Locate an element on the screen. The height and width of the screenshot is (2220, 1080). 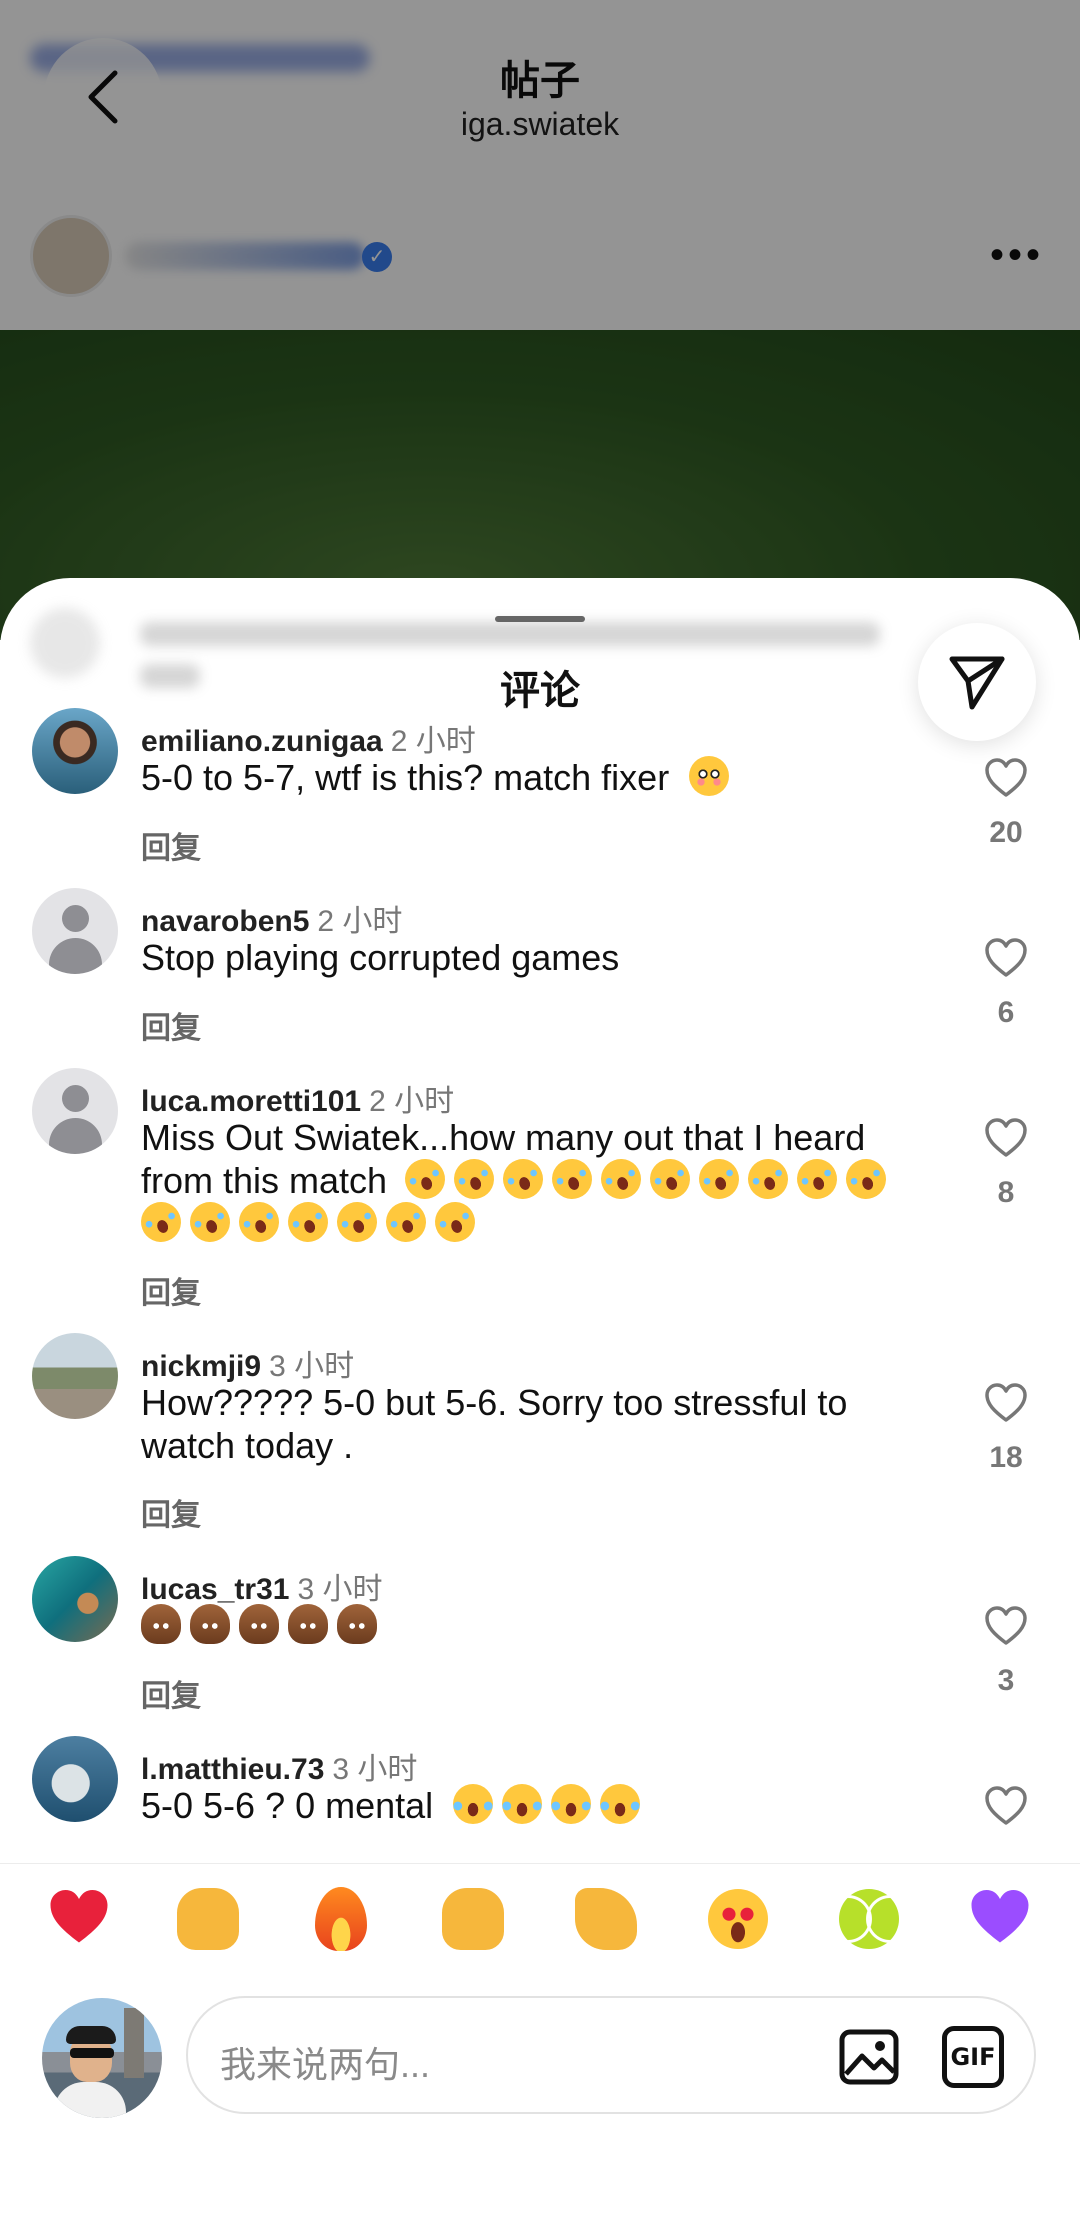
comment-header: nickmji9 3 小时 is located at coordinates (247, 1363).